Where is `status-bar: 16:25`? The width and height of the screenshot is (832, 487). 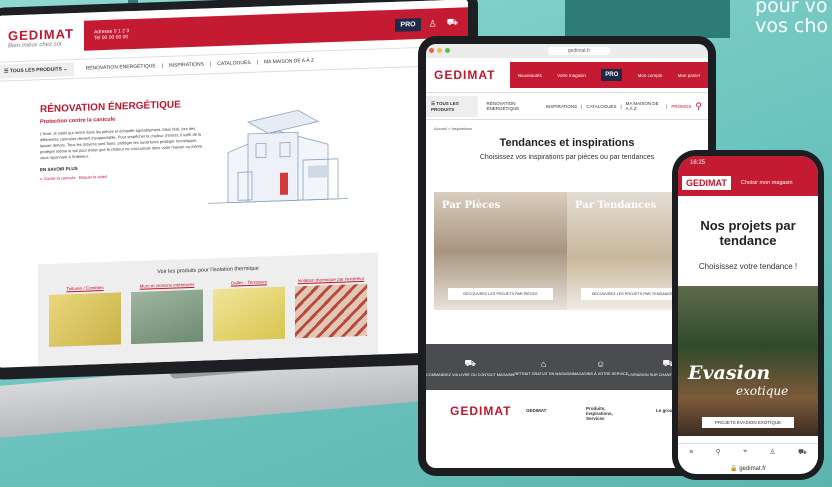 status-bar: 16:25 is located at coordinates (748, 163).